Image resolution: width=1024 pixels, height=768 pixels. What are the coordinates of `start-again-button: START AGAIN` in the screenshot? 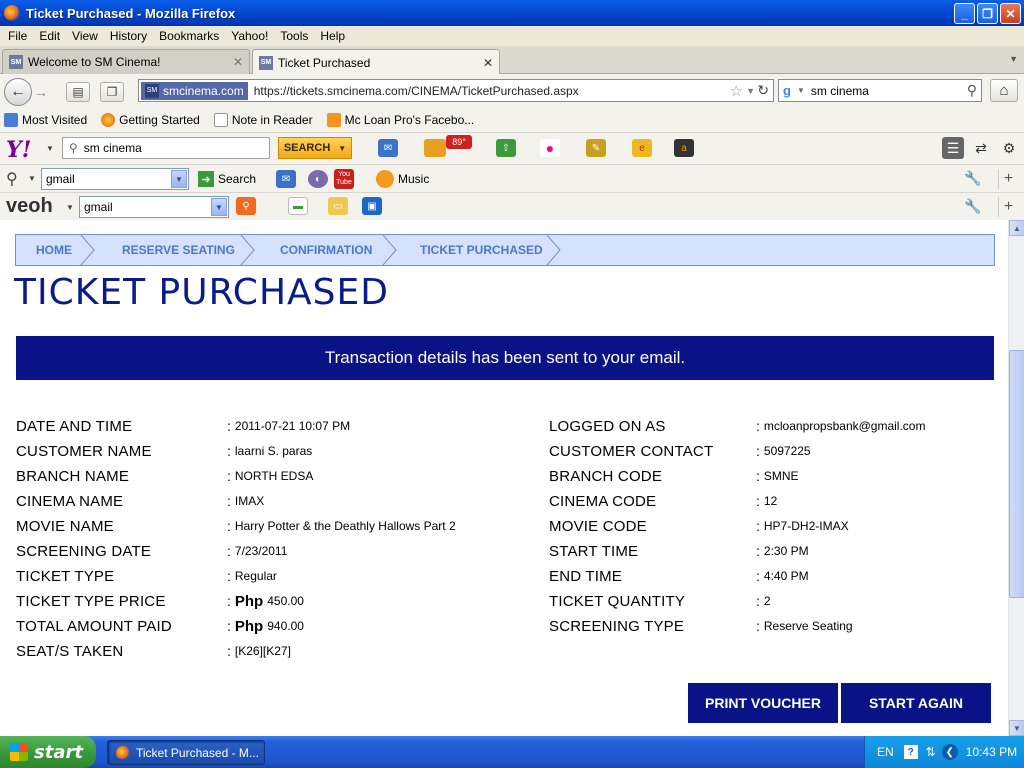 It's located at (916, 703).